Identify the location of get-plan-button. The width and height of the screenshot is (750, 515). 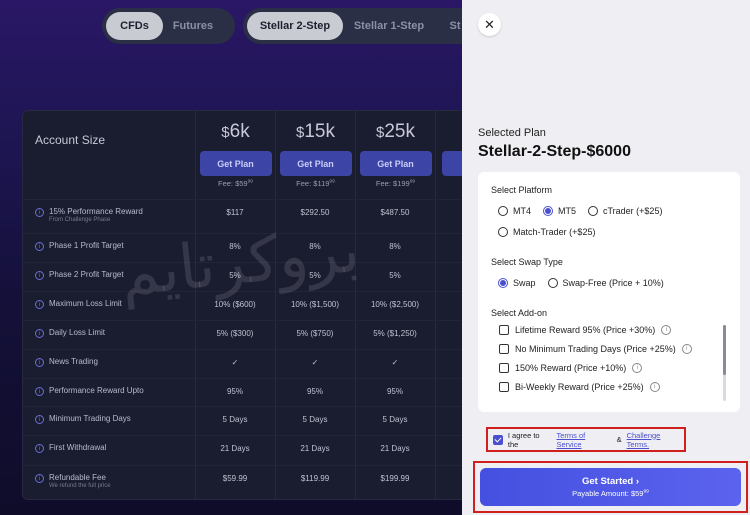
(452, 163).